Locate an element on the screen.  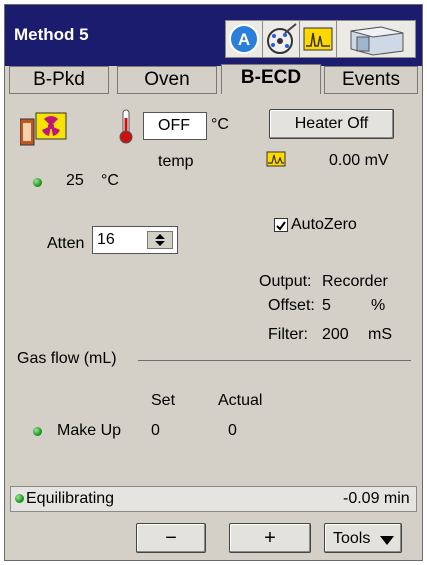
atten-value: 16 is located at coordinates (106, 239).